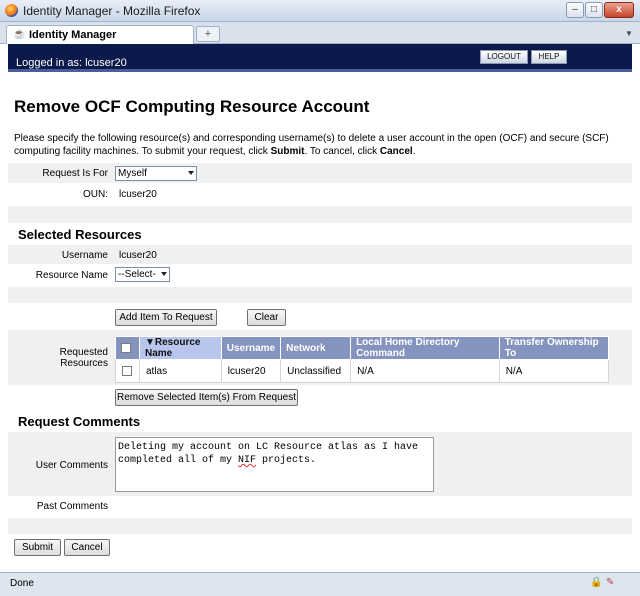 This screenshot has width=640, height=596. Describe the element at coordinates (71, 275) in the screenshot. I see `resource-name-label: Resource Name` at that location.